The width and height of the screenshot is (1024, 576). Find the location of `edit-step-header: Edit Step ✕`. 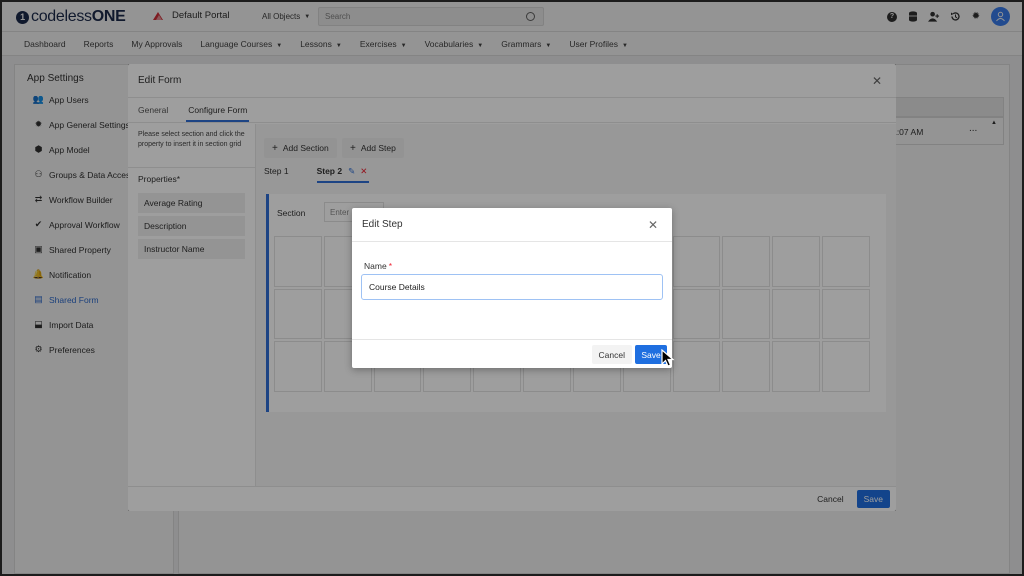

edit-step-header: Edit Step ✕ is located at coordinates (512, 225).